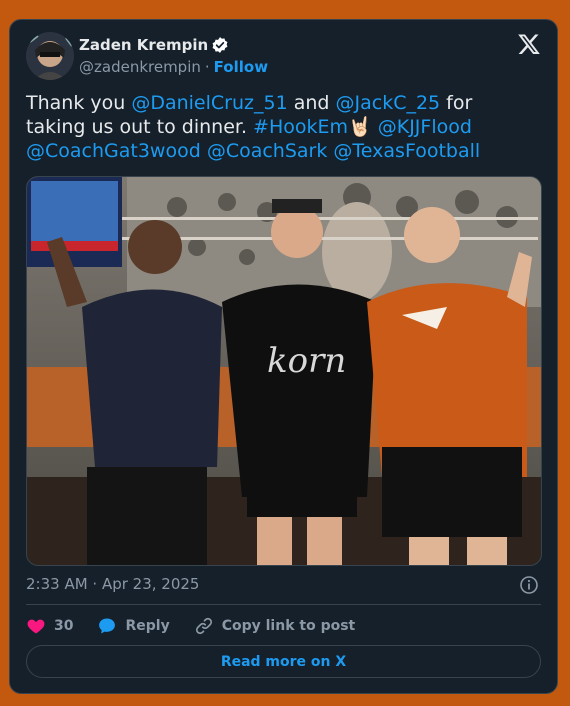  I want to click on tweet-text-segment: Thank you, so click(79, 103).